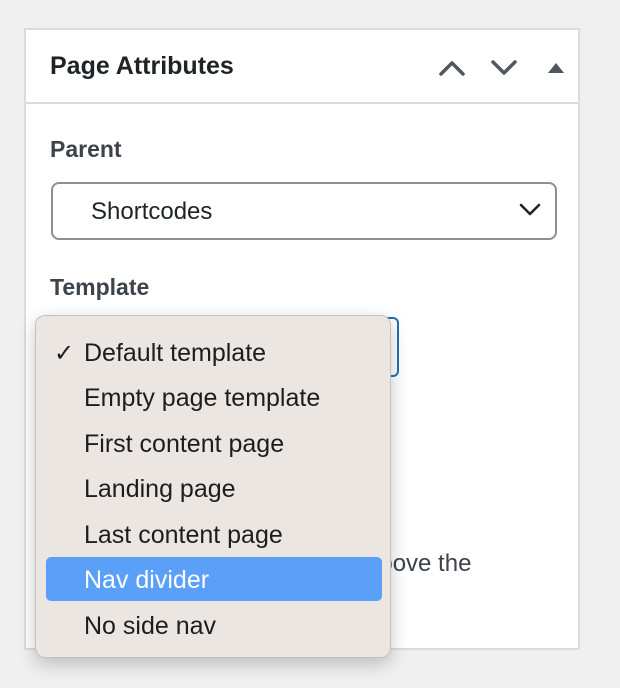 The height and width of the screenshot is (688, 620). I want to click on move-down-button, so click(504, 68).